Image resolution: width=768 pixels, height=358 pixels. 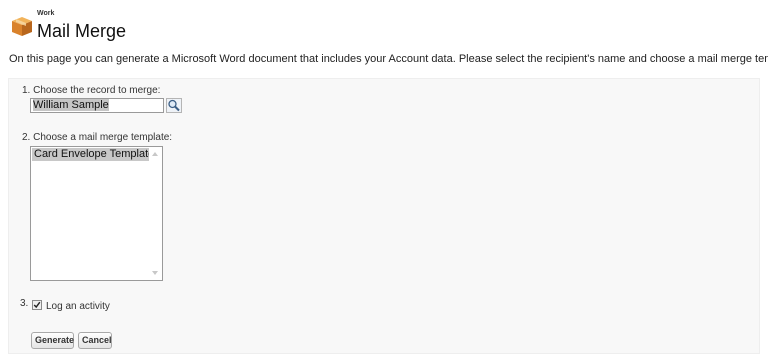 What do you see at coordinates (155, 154) in the screenshot?
I see `scroll-up-arrow-icon` at bounding box center [155, 154].